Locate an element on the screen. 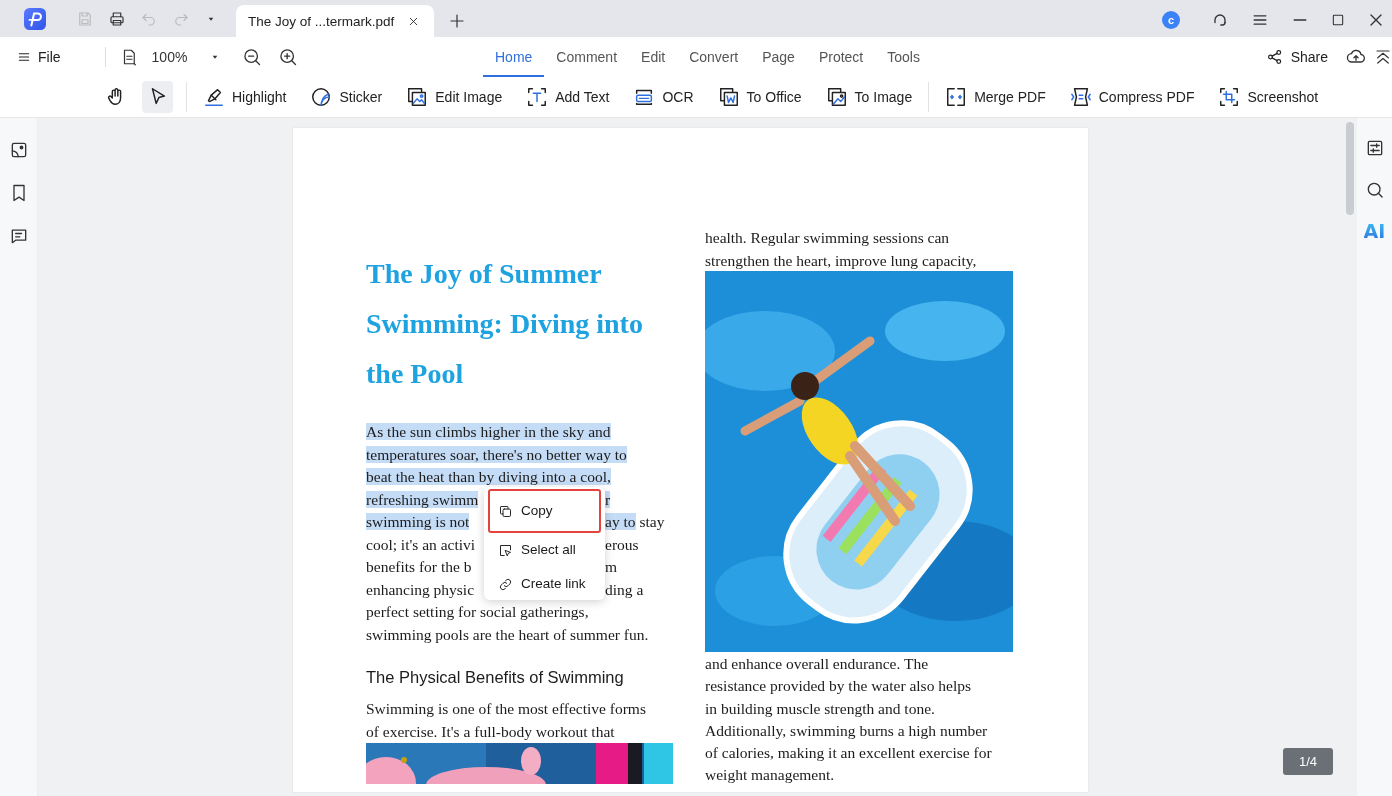  select-all-icon is located at coordinates (505, 550).